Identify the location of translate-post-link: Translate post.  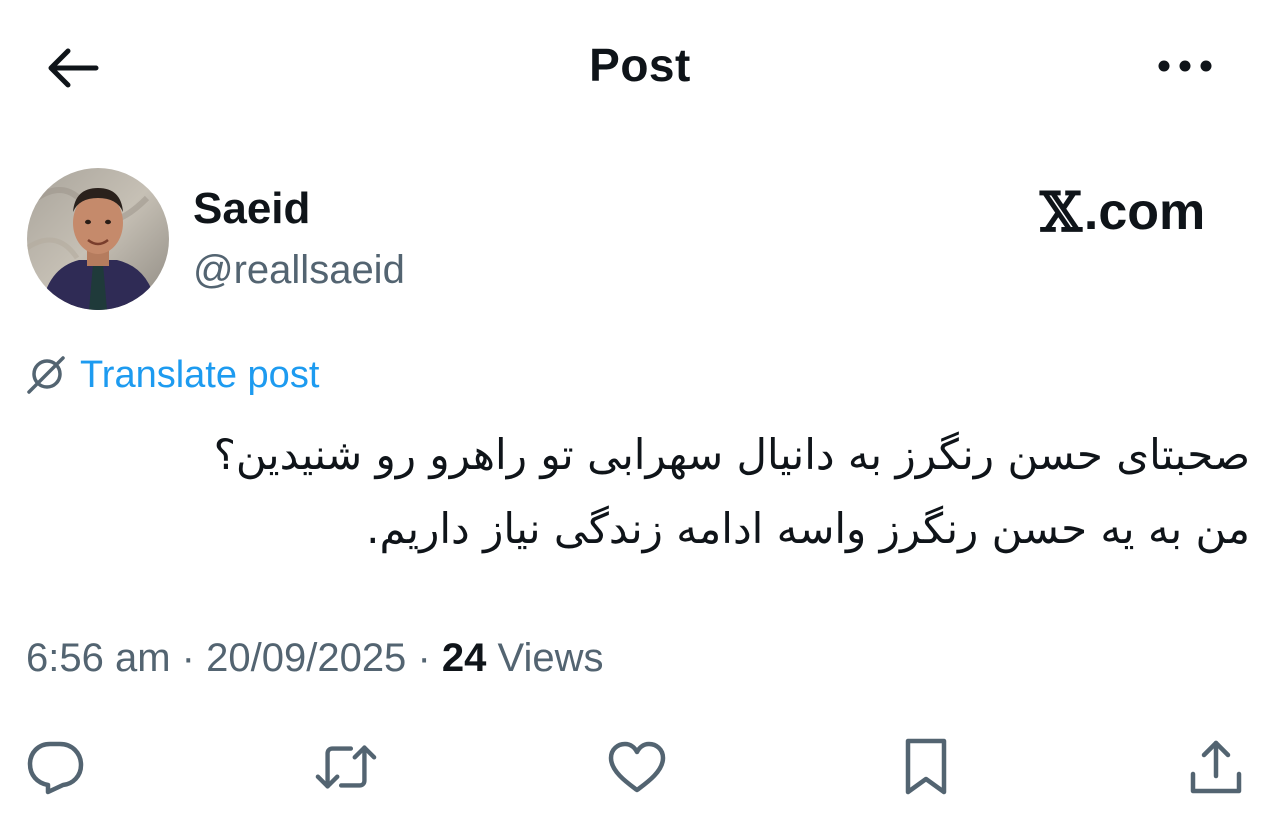
(172, 375).